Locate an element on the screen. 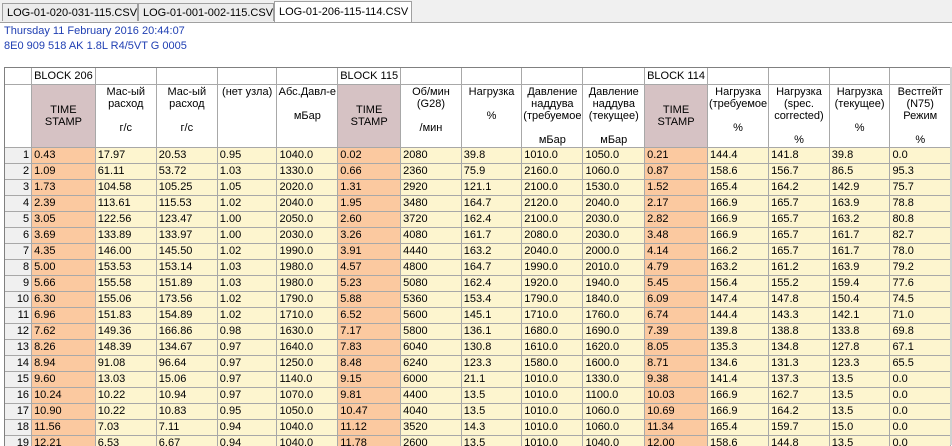  table-cell: 1920.0 is located at coordinates (552, 284).